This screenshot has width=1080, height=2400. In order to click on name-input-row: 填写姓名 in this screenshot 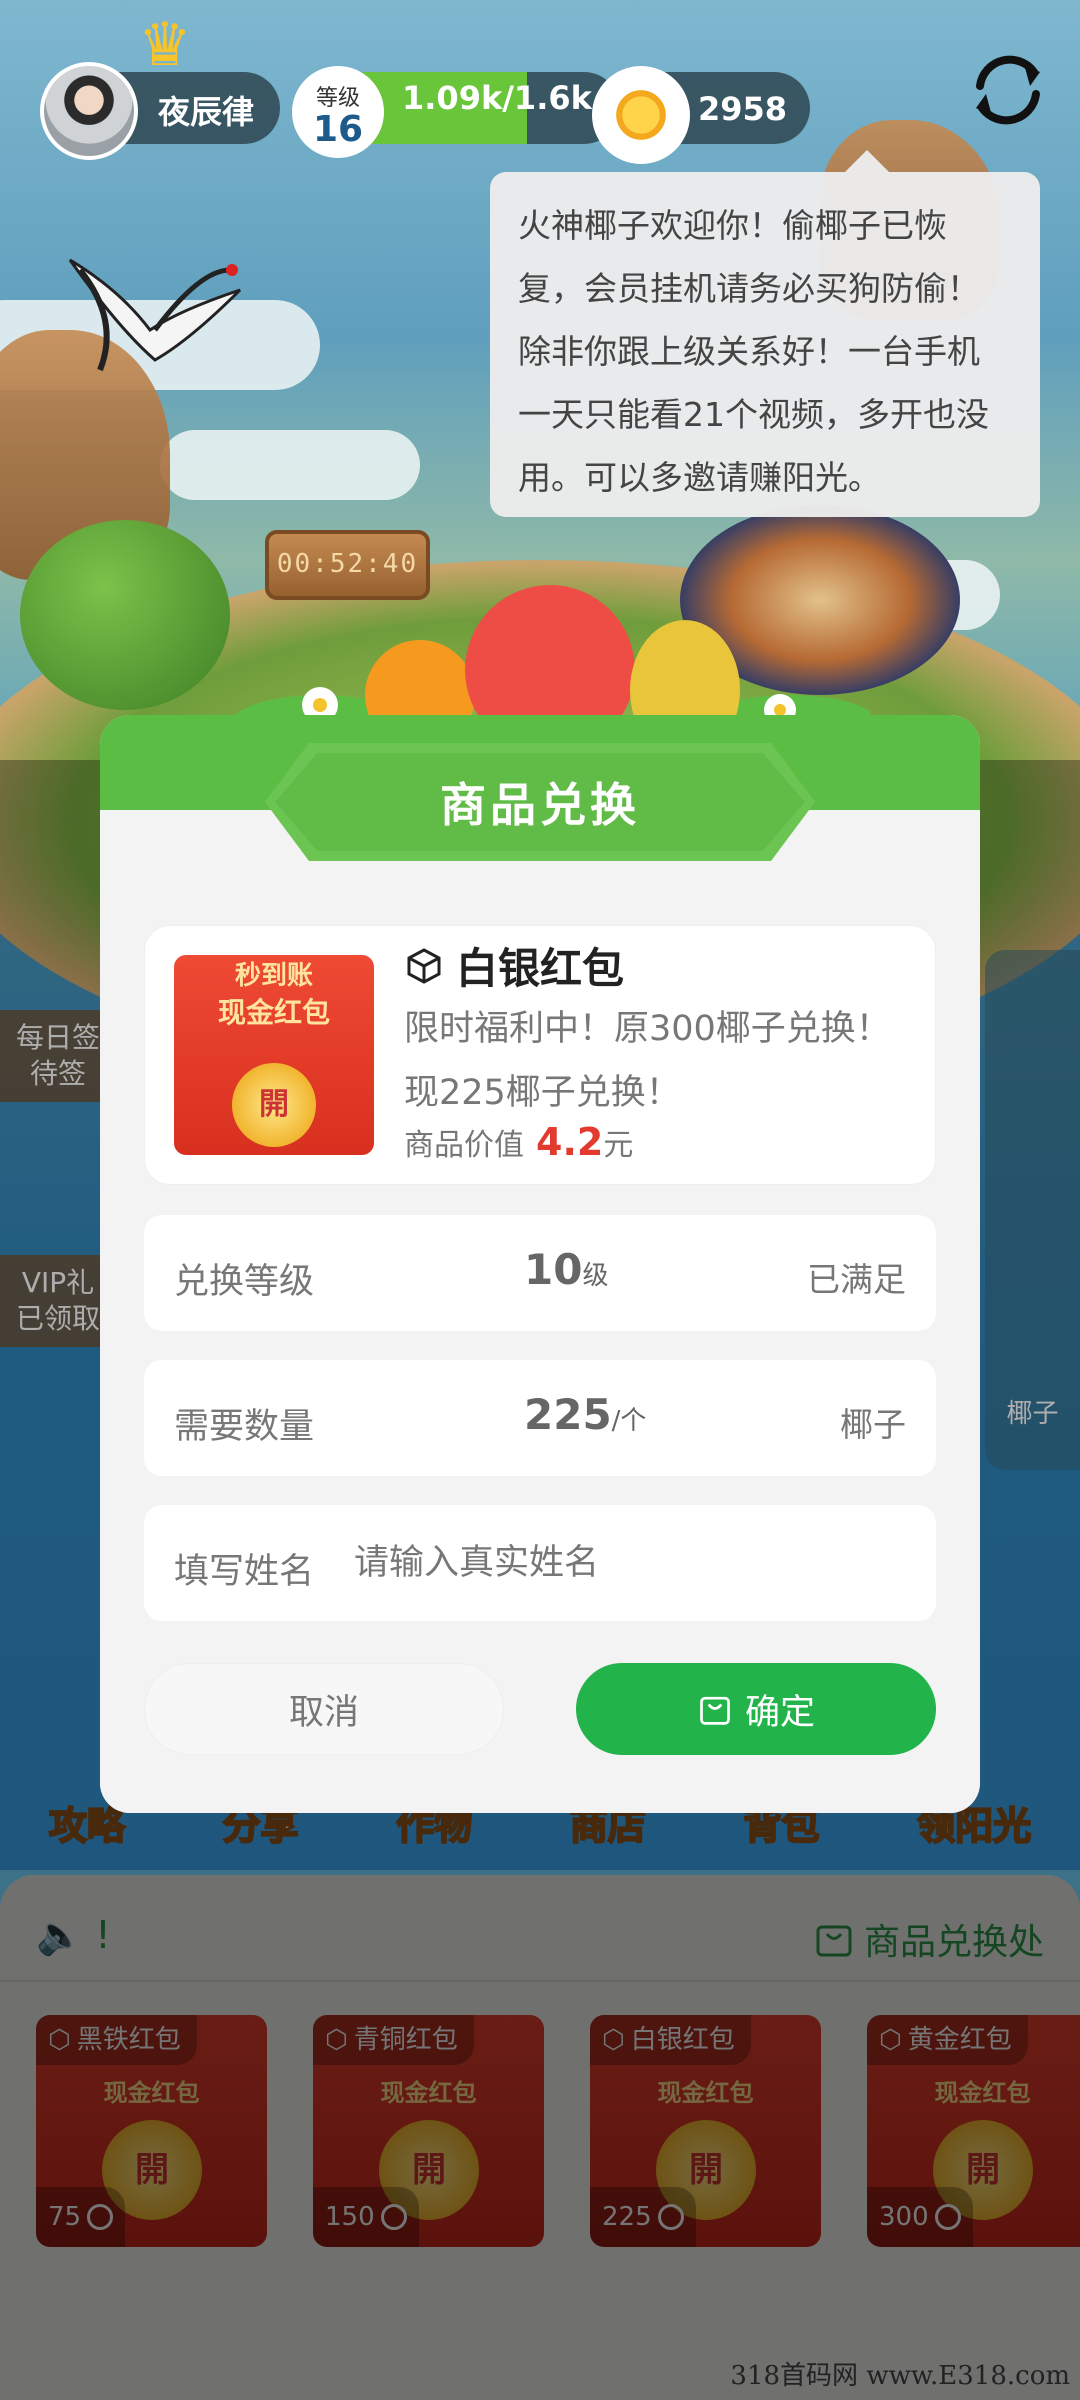, I will do `click(540, 1563)`.